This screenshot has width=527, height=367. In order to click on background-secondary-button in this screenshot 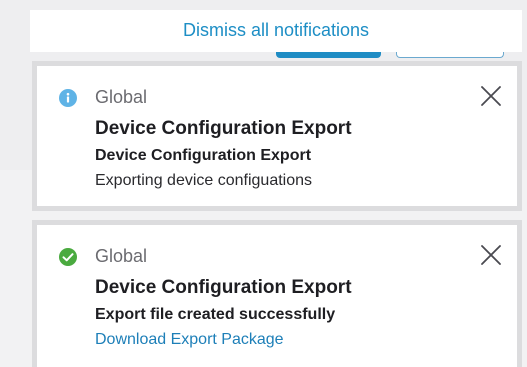, I will do `click(450, 55)`.